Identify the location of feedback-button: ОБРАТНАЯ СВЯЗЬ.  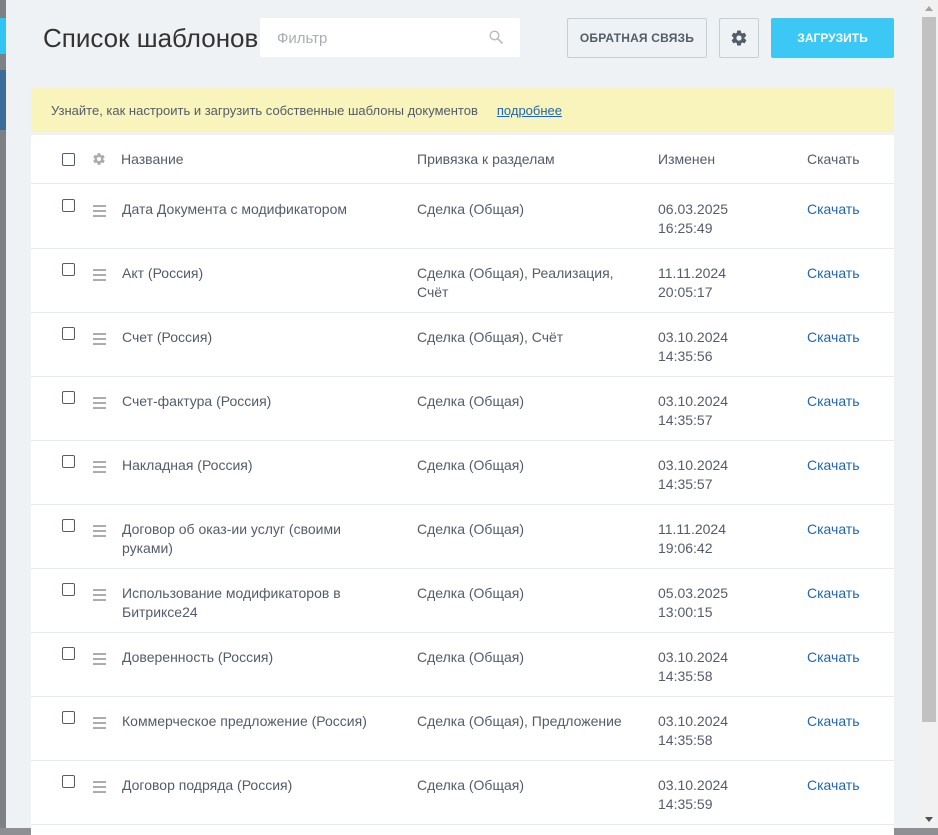
(637, 38).